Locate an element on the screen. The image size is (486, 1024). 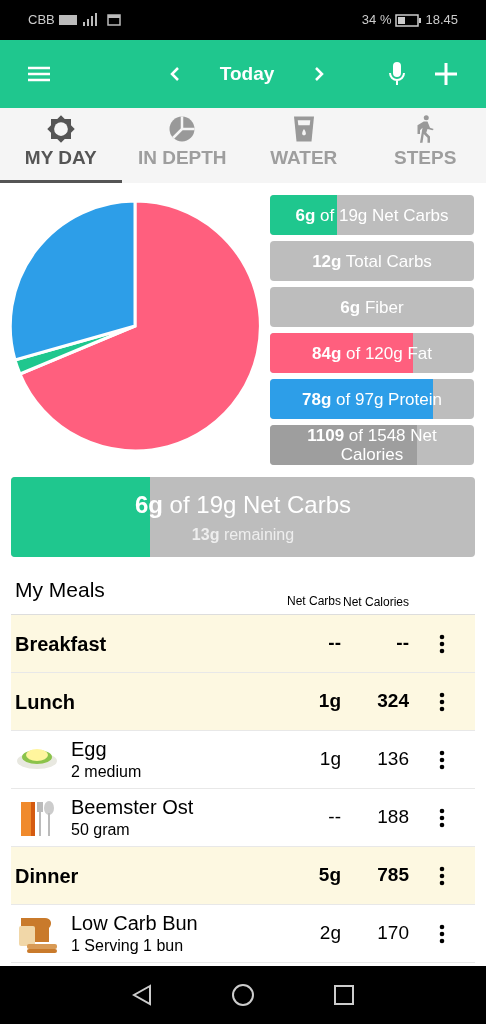
food-amount: 1 Serving 1 bun is located at coordinates (128, 946).